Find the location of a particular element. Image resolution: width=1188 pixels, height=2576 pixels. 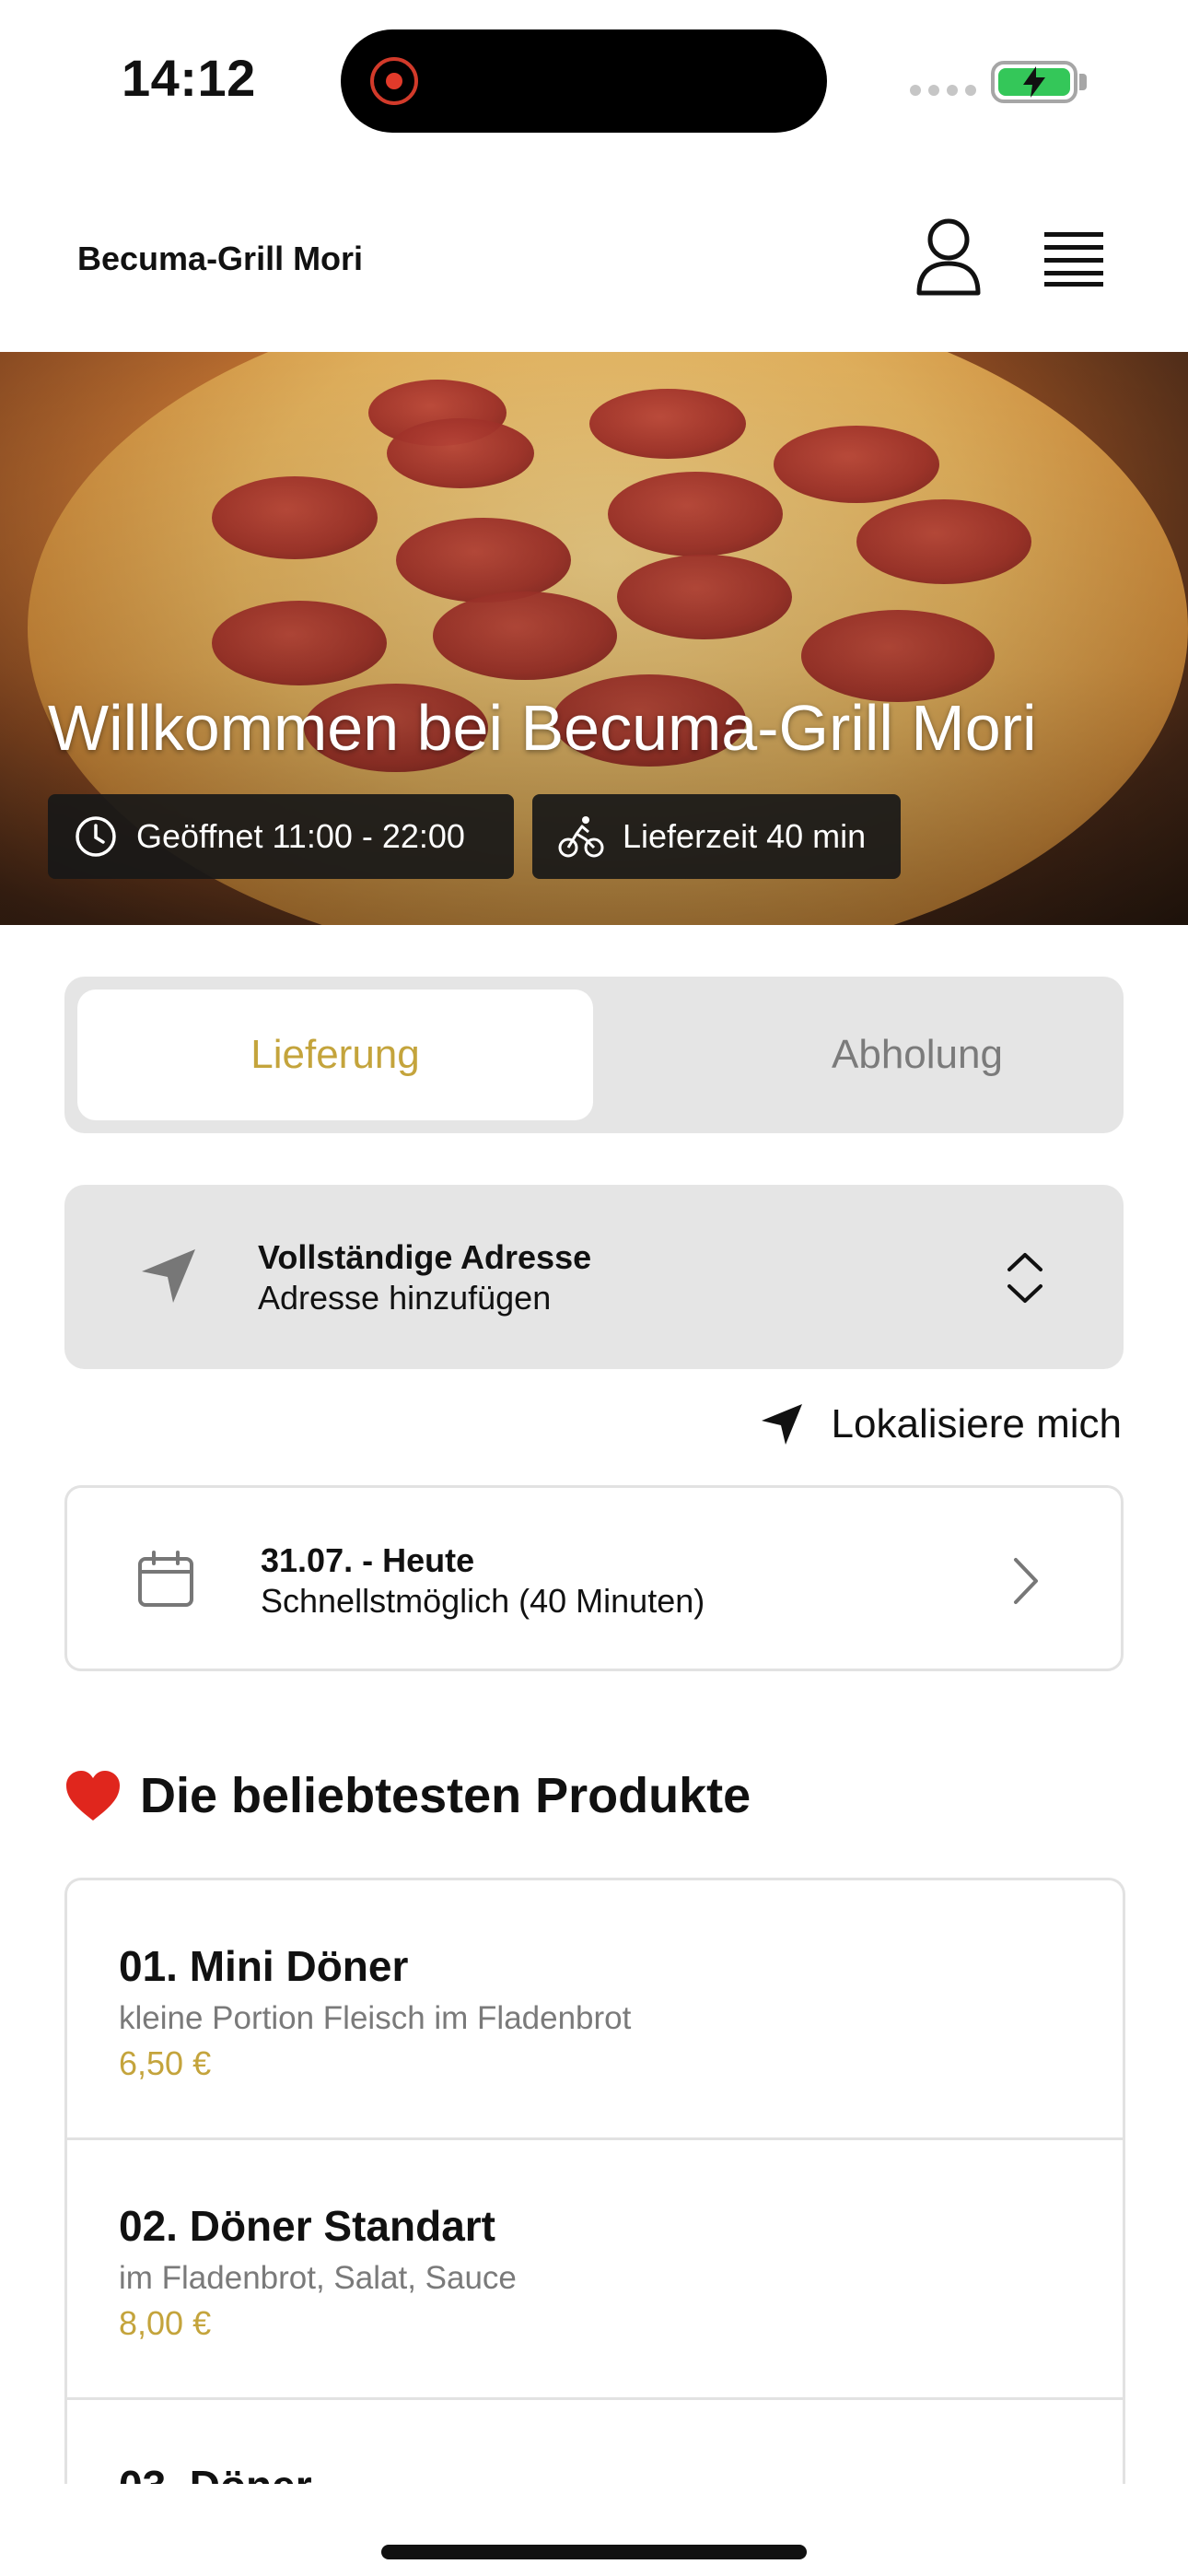

battery-icon is located at coordinates (1034, 82).